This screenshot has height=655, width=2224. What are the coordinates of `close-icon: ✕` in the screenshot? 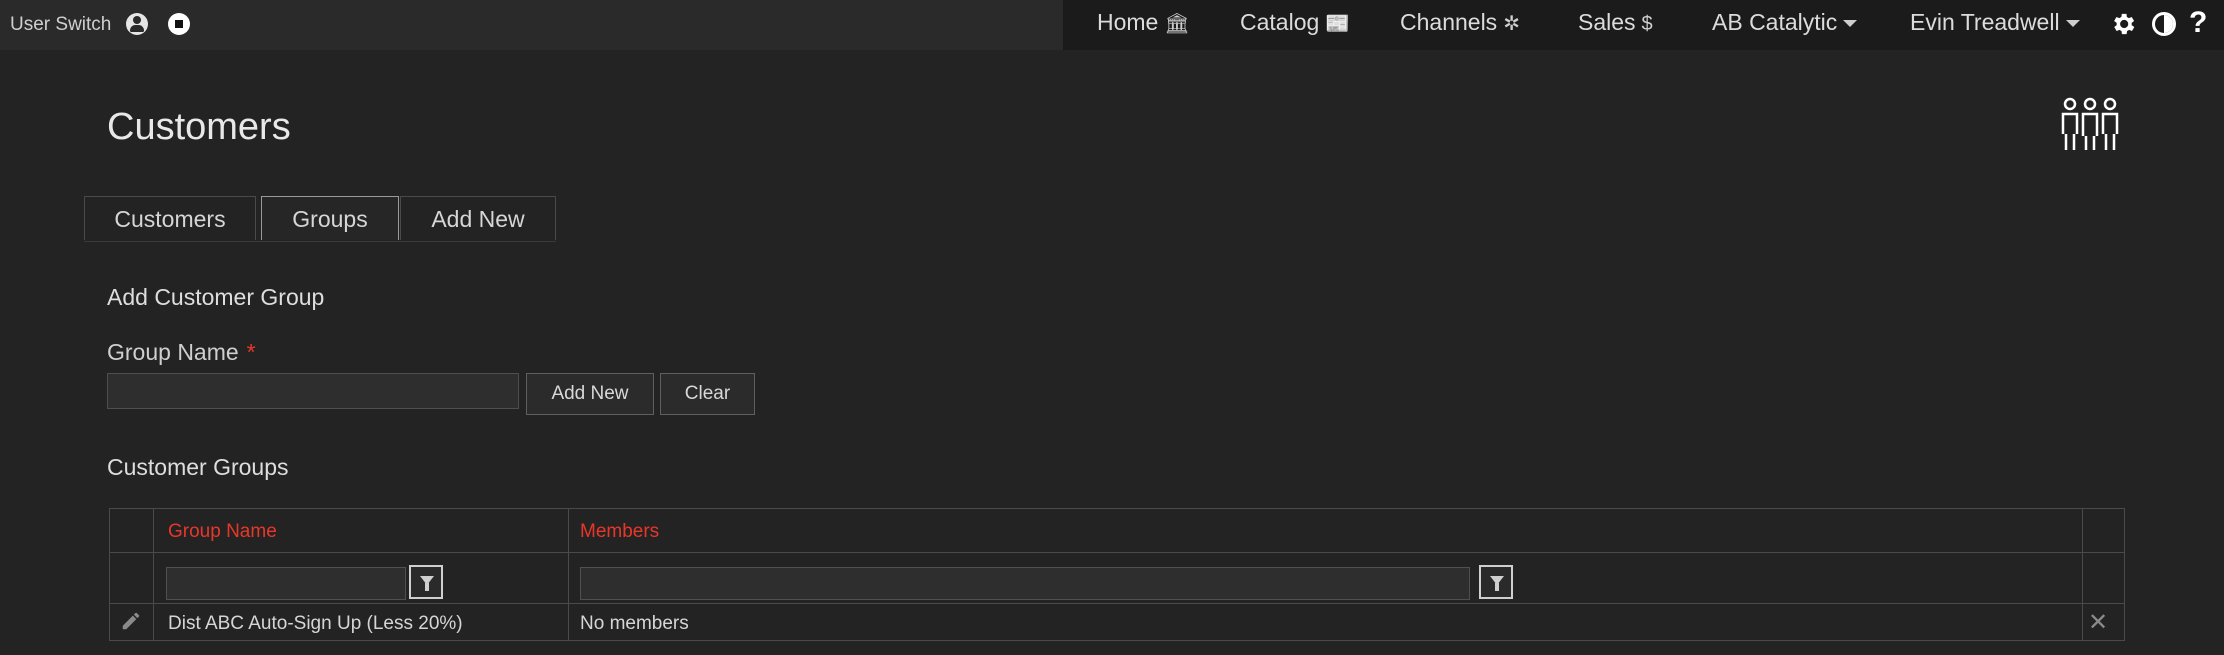 It's located at (2098, 622).